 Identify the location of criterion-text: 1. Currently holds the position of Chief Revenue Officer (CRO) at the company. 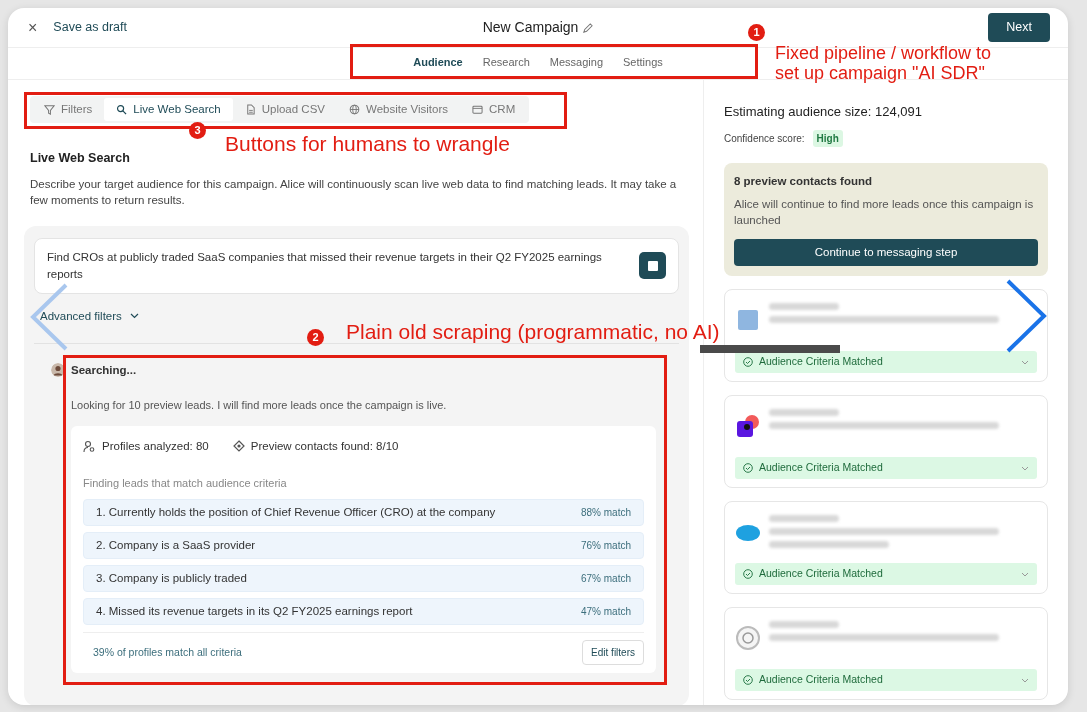
(296, 513).